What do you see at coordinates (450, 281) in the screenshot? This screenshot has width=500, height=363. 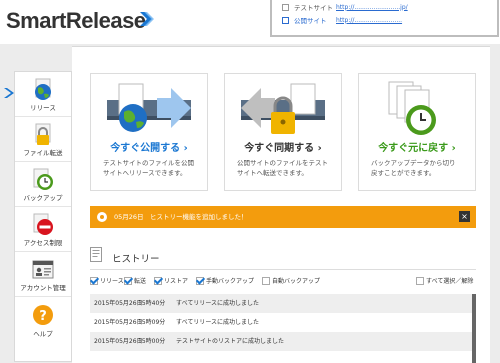 I see `select-all-label: すべて選択／解除` at bounding box center [450, 281].